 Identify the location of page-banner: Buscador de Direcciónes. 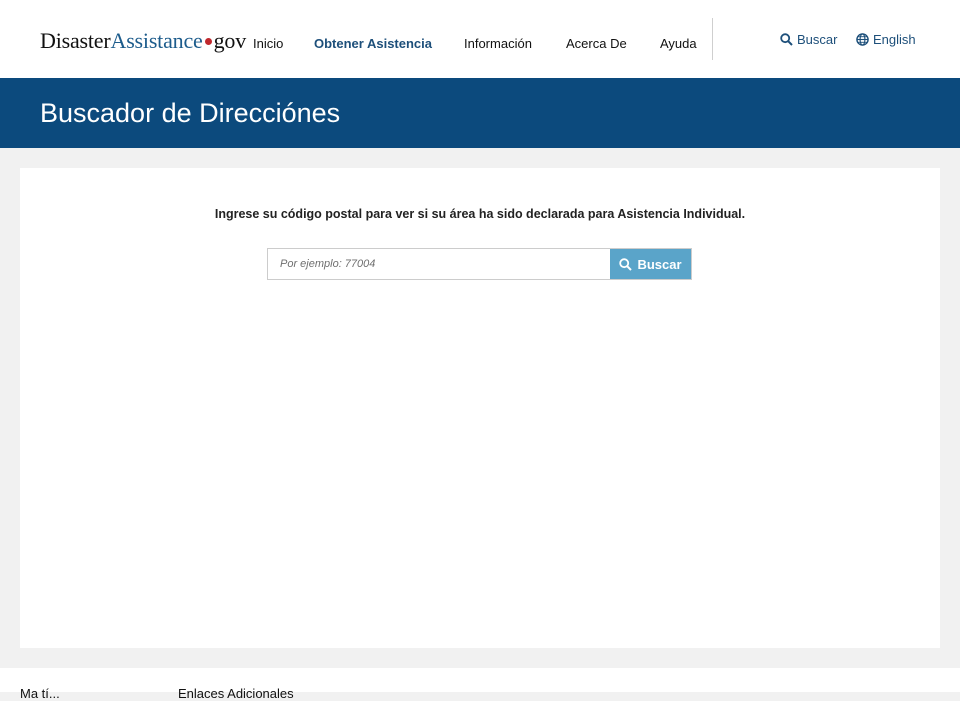
(480, 113).